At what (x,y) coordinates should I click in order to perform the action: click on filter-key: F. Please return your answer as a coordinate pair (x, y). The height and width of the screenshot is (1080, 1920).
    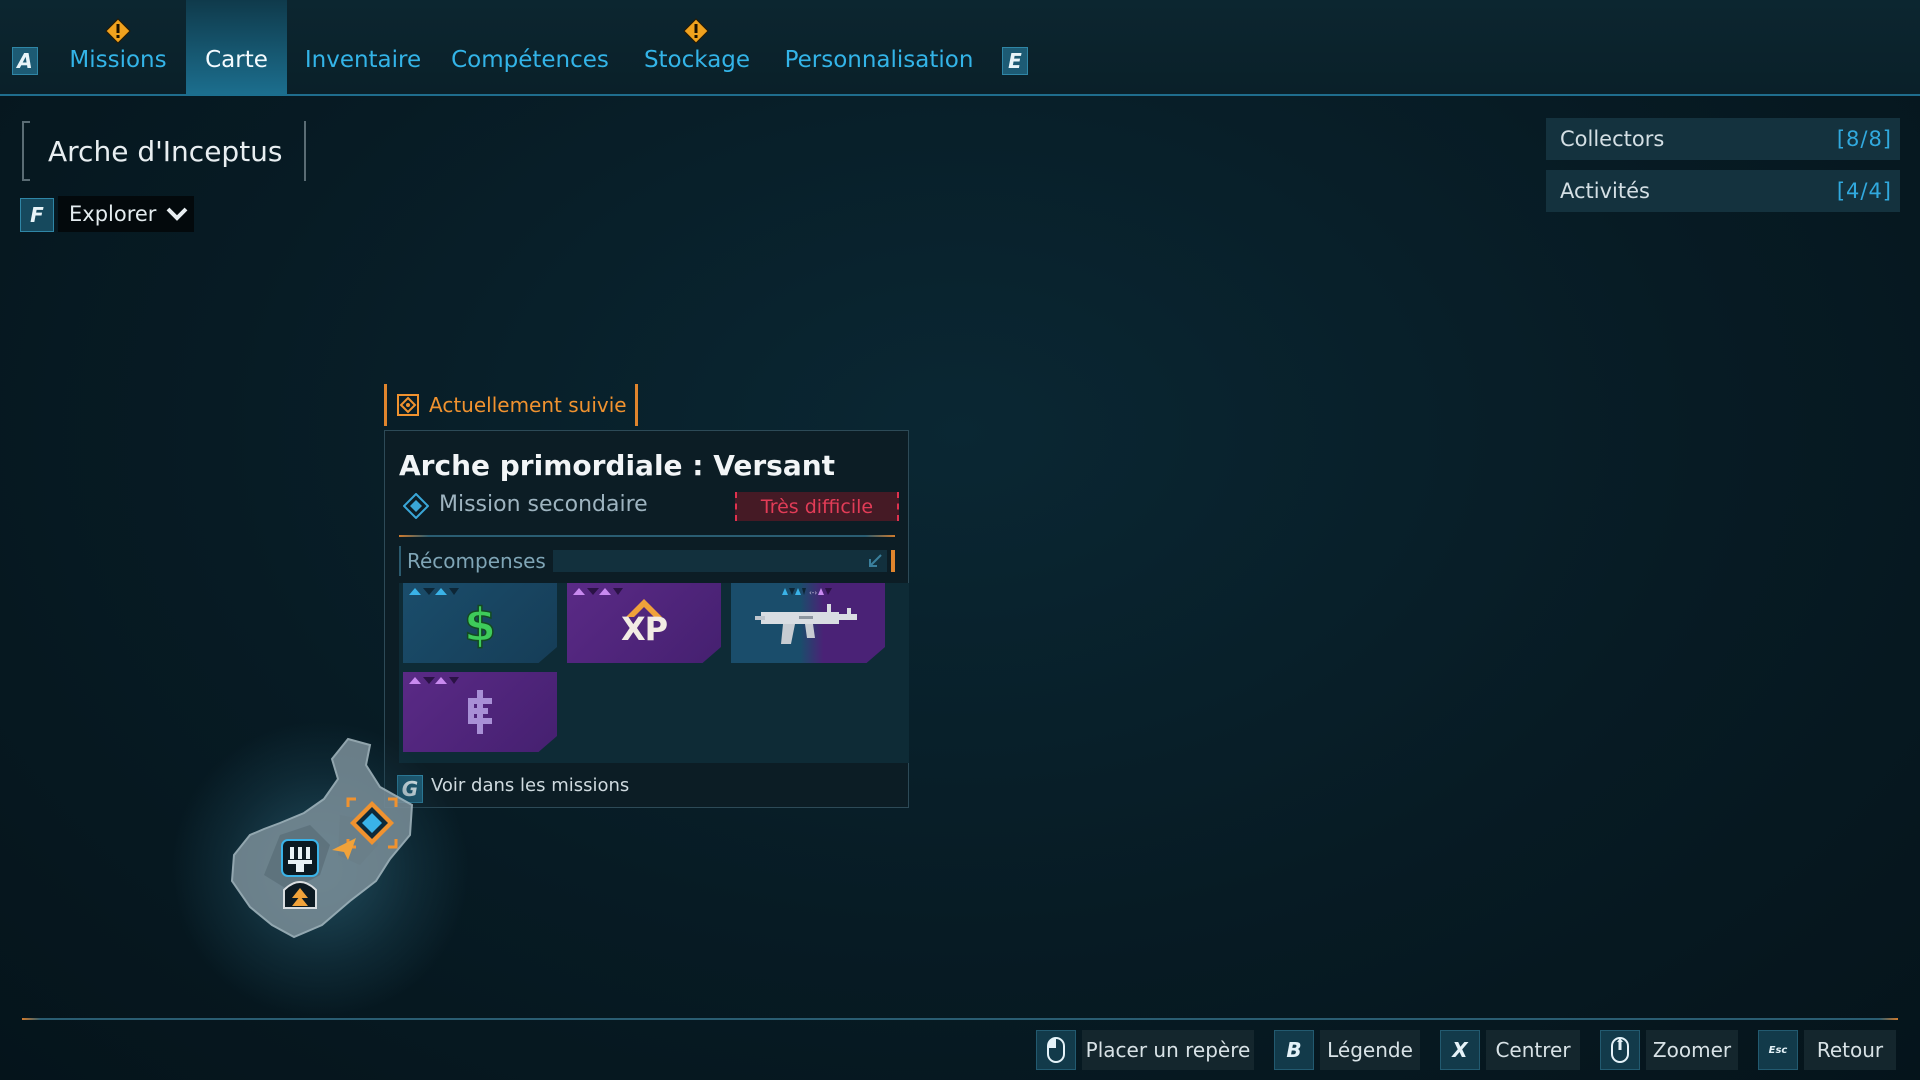
    Looking at the image, I should click on (37, 215).